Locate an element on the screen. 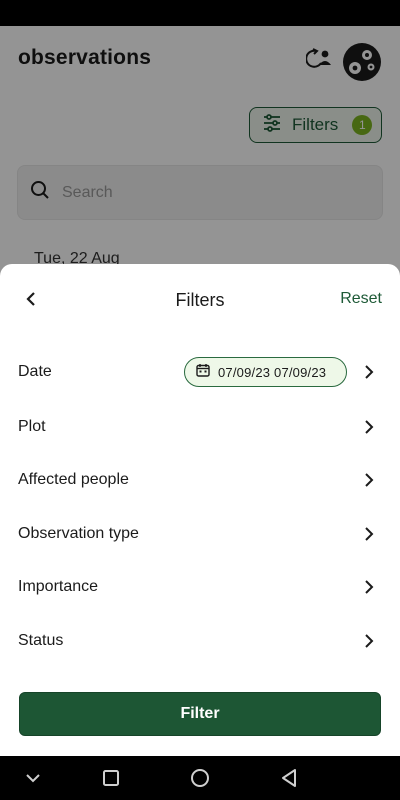  status-bar is located at coordinates (200, 13).